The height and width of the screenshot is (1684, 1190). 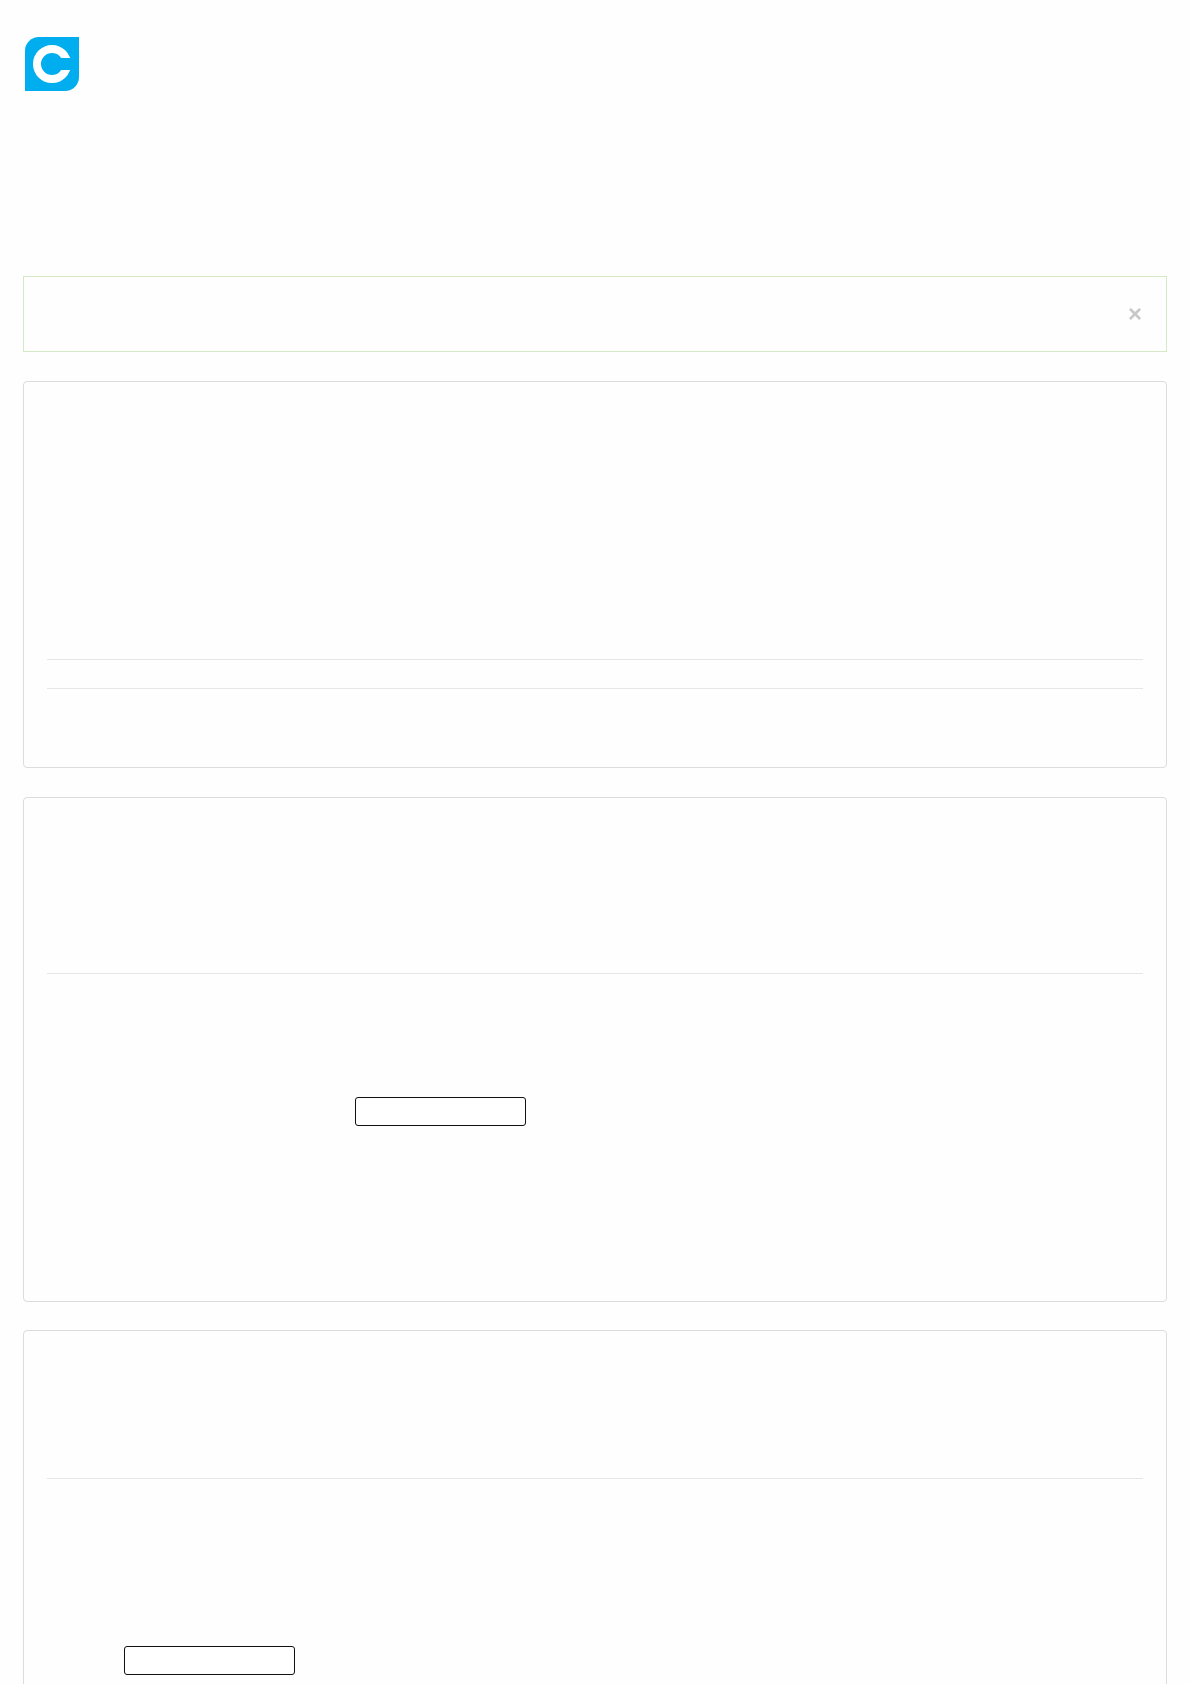 What do you see at coordinates (1135, 314) in the screenshot?
I see `close-button: ×` at bounding box center [1135, 314].